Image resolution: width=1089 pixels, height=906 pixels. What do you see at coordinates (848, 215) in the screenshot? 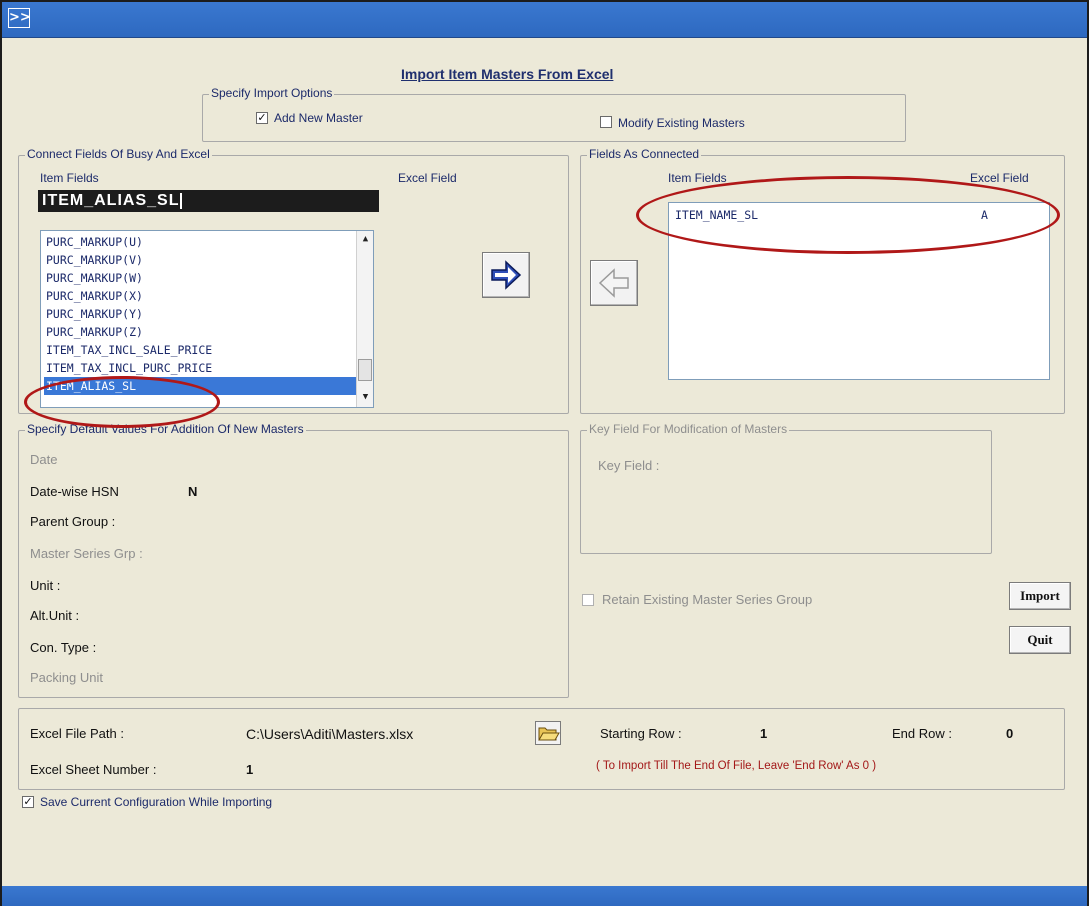
I see `highlight-ellipse-connected-field` at bounding box center [848, 215].